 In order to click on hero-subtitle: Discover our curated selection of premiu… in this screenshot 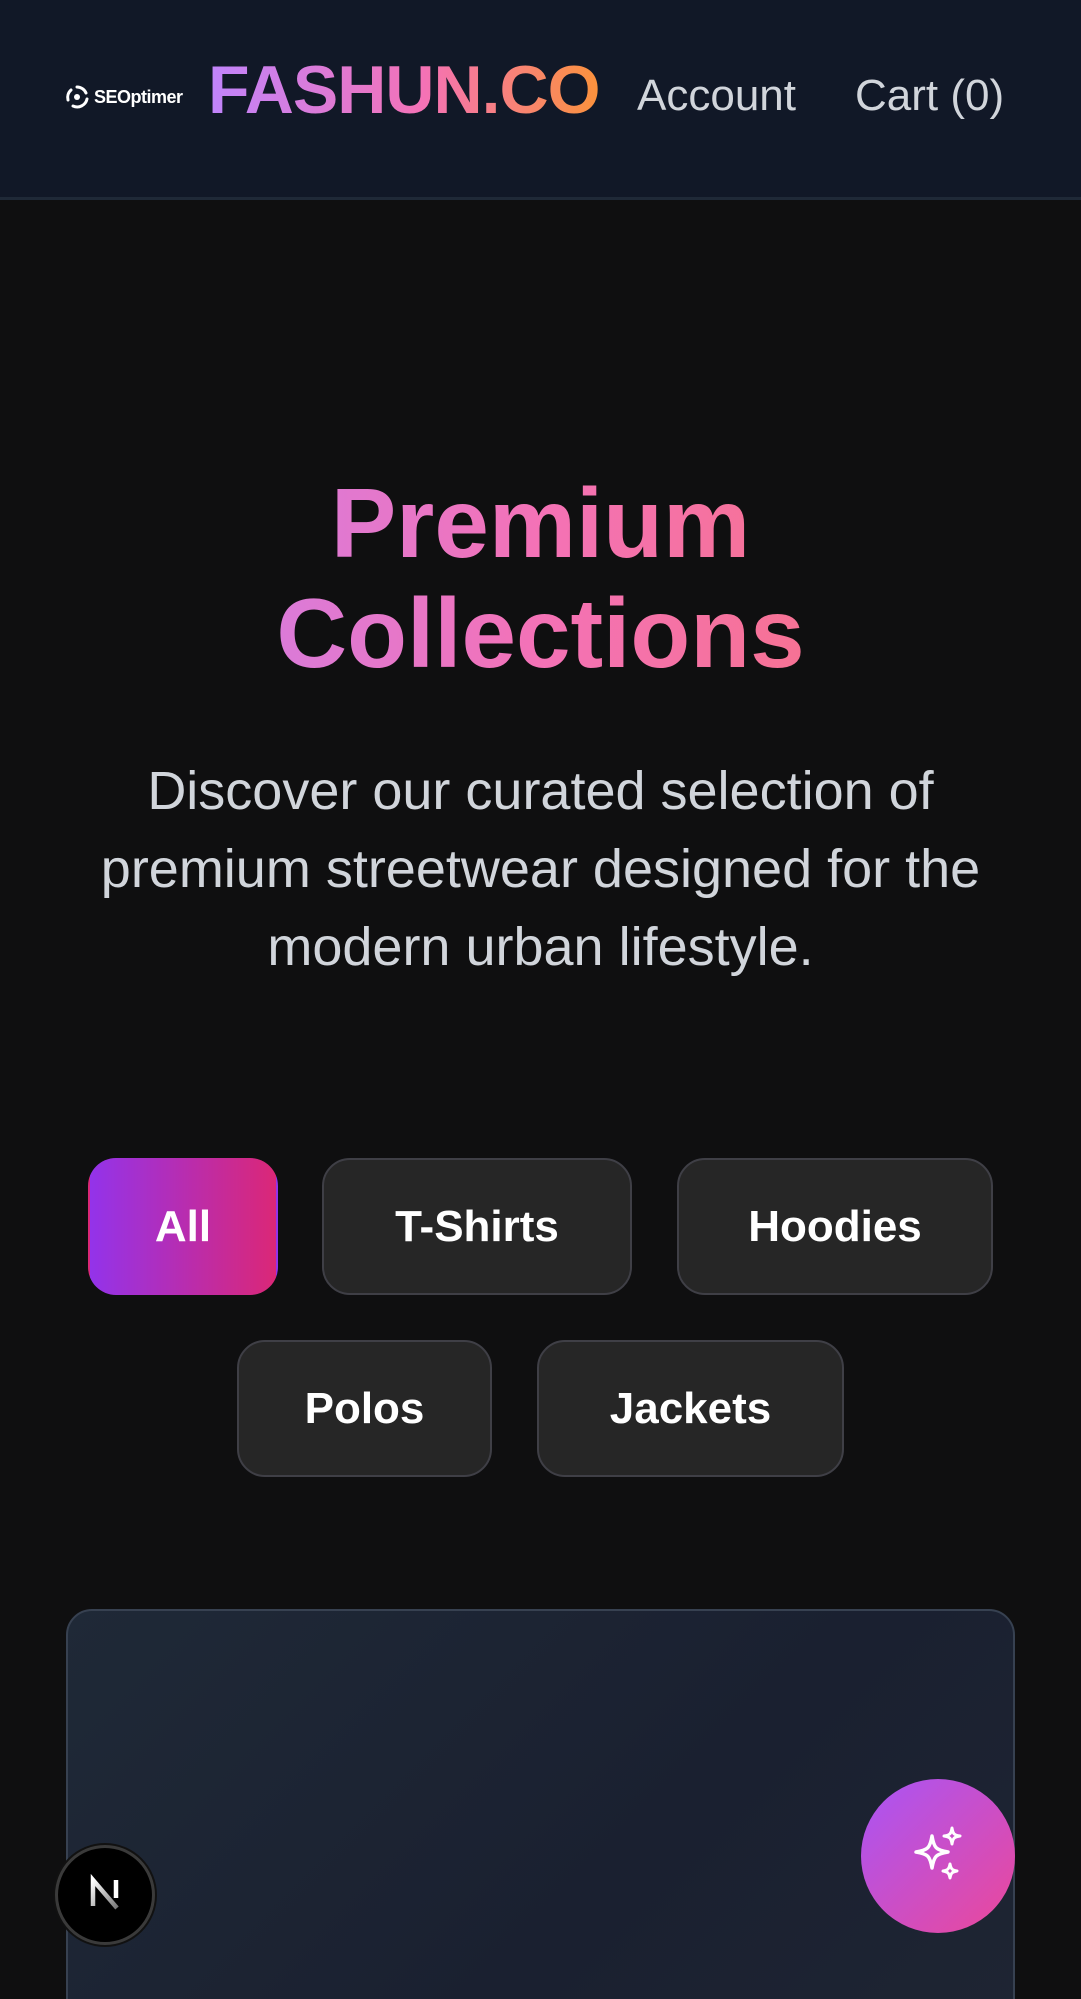, I will do `click(540, 869)`.